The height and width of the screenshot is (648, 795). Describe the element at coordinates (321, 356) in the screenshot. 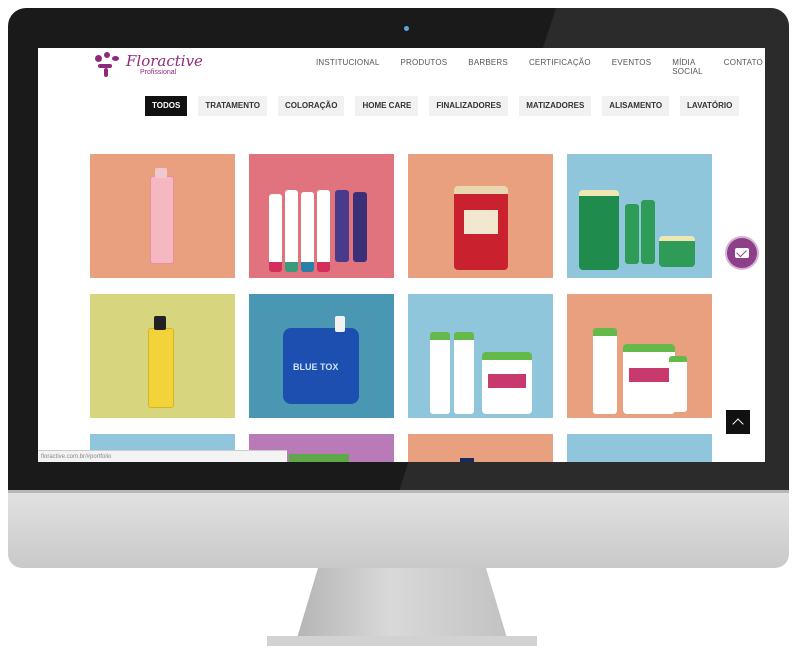

I see `product-tile: BLUE TOX` at that location.